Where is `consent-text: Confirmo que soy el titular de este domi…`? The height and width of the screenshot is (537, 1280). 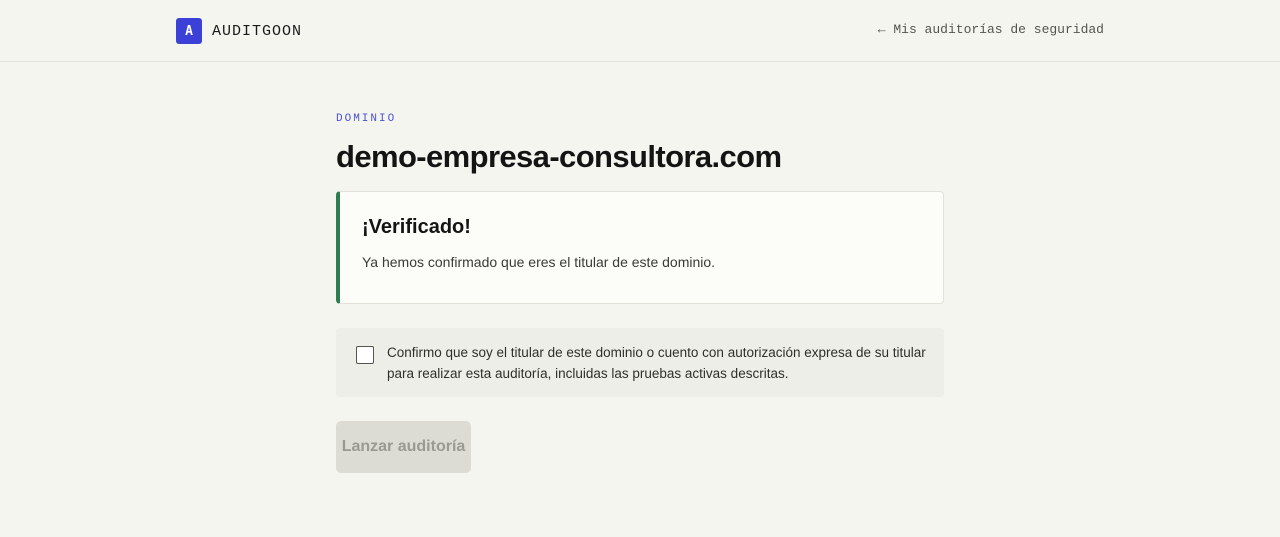 consent-text: Confirmo que soy el titular de este domi… is located at coordinates (657, 363).